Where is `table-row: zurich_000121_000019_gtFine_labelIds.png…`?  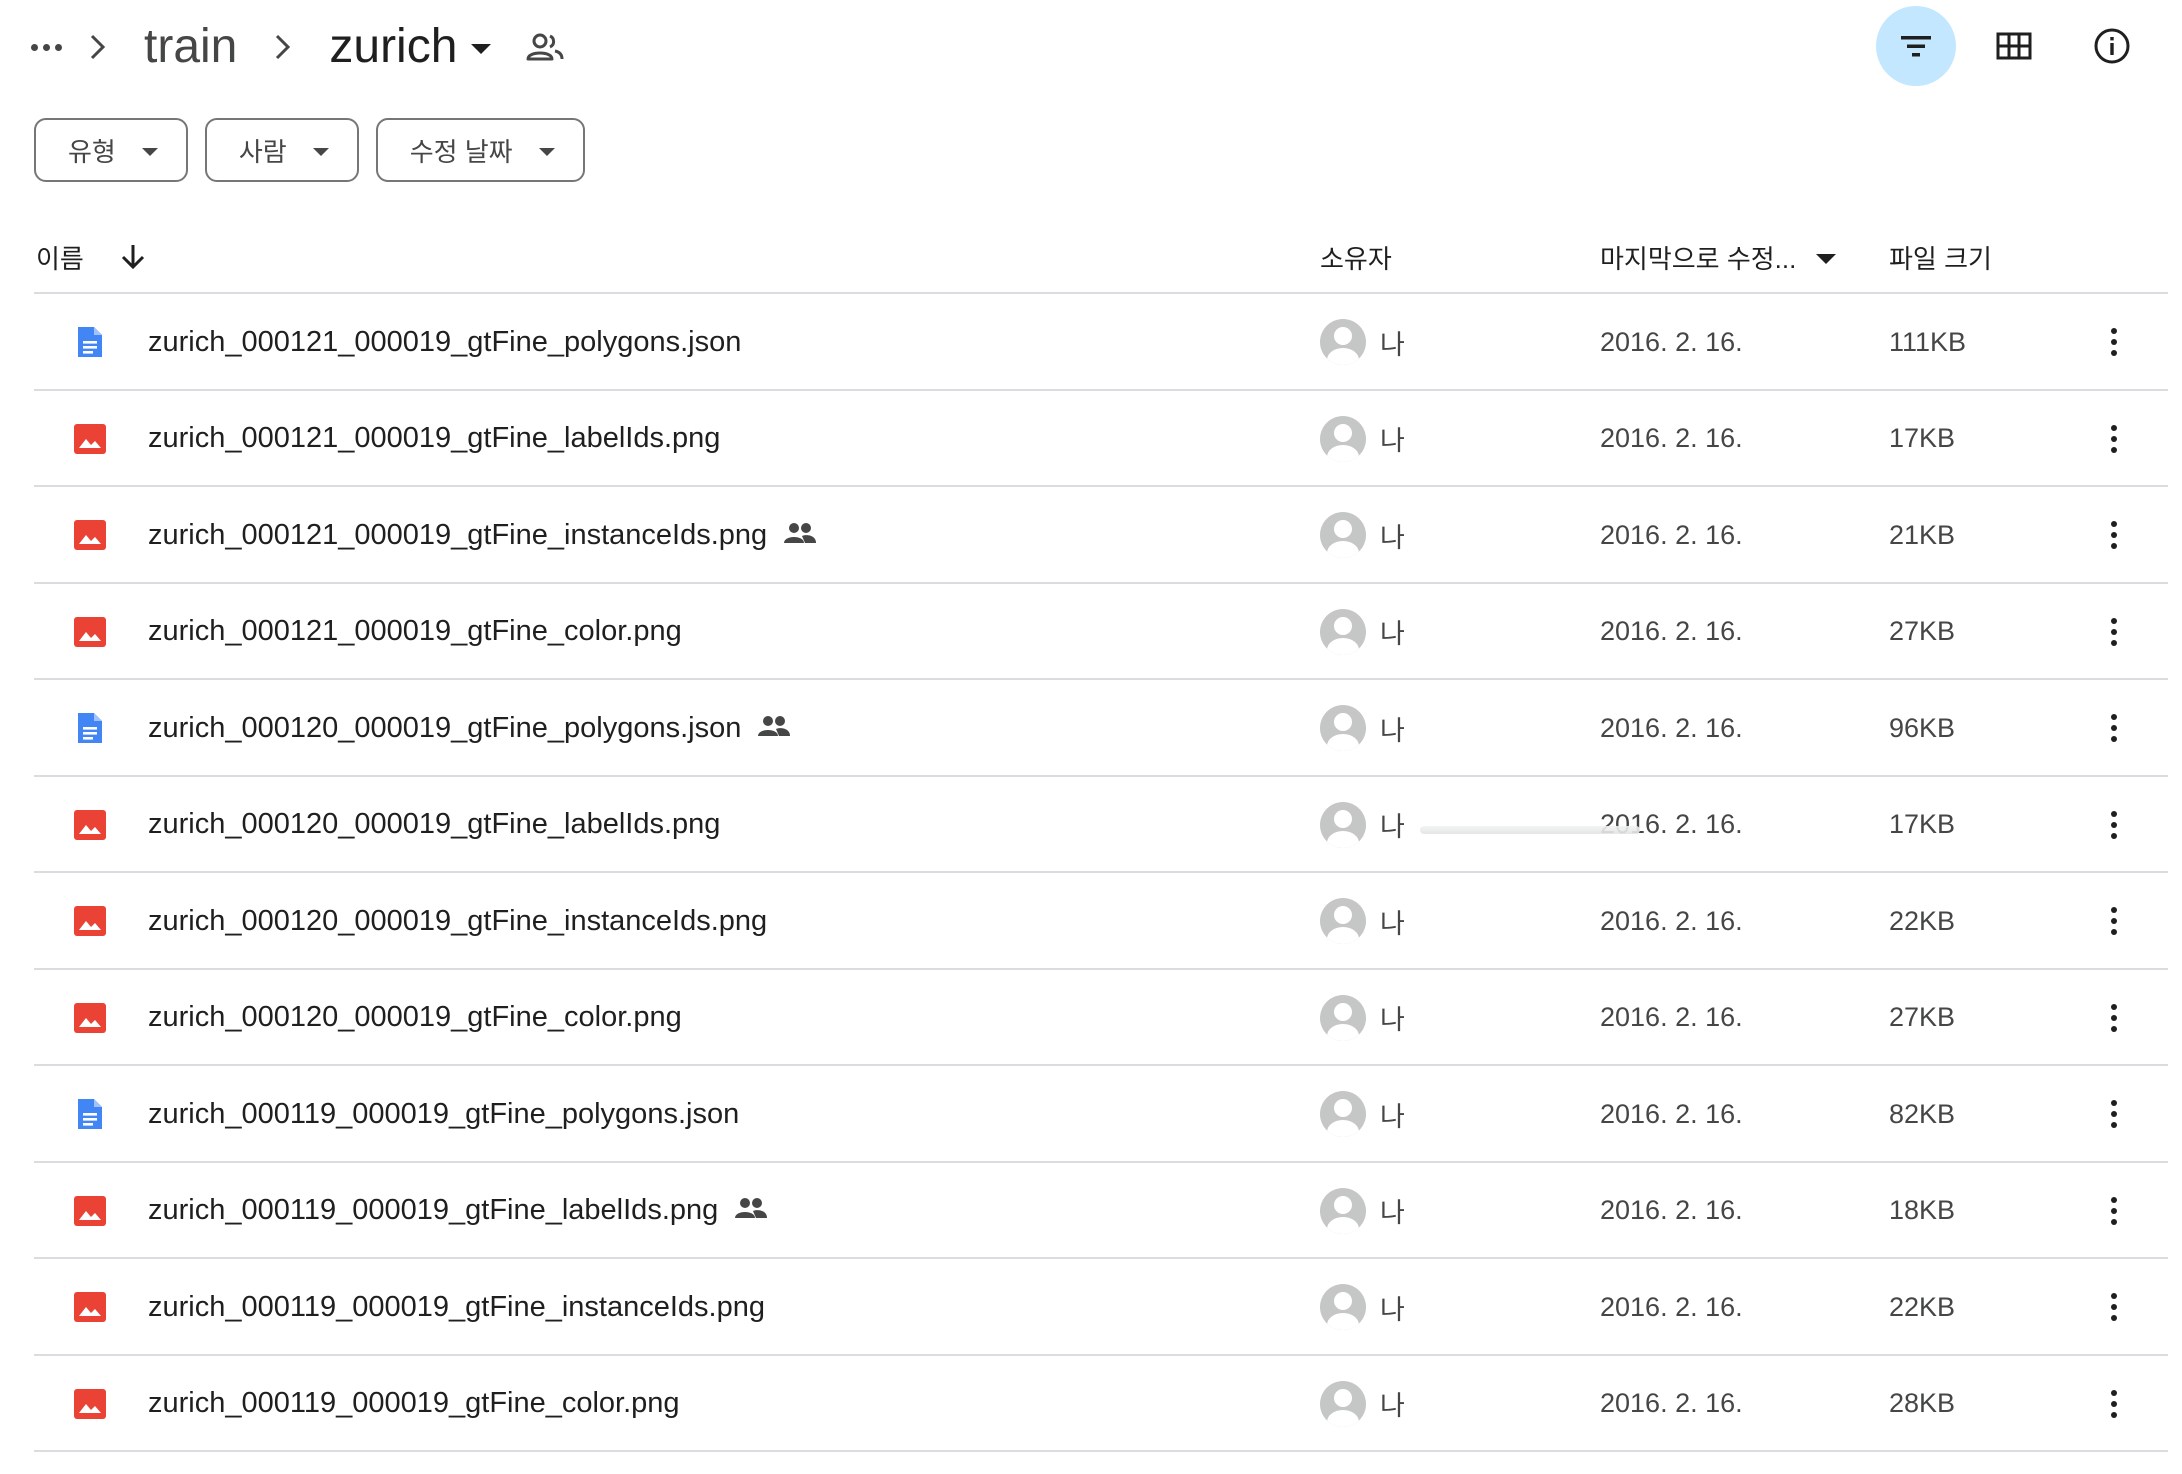
table-row: zurich_000121_000019_gtFine_labelIds.png… is located at coordinates (1101, 439).